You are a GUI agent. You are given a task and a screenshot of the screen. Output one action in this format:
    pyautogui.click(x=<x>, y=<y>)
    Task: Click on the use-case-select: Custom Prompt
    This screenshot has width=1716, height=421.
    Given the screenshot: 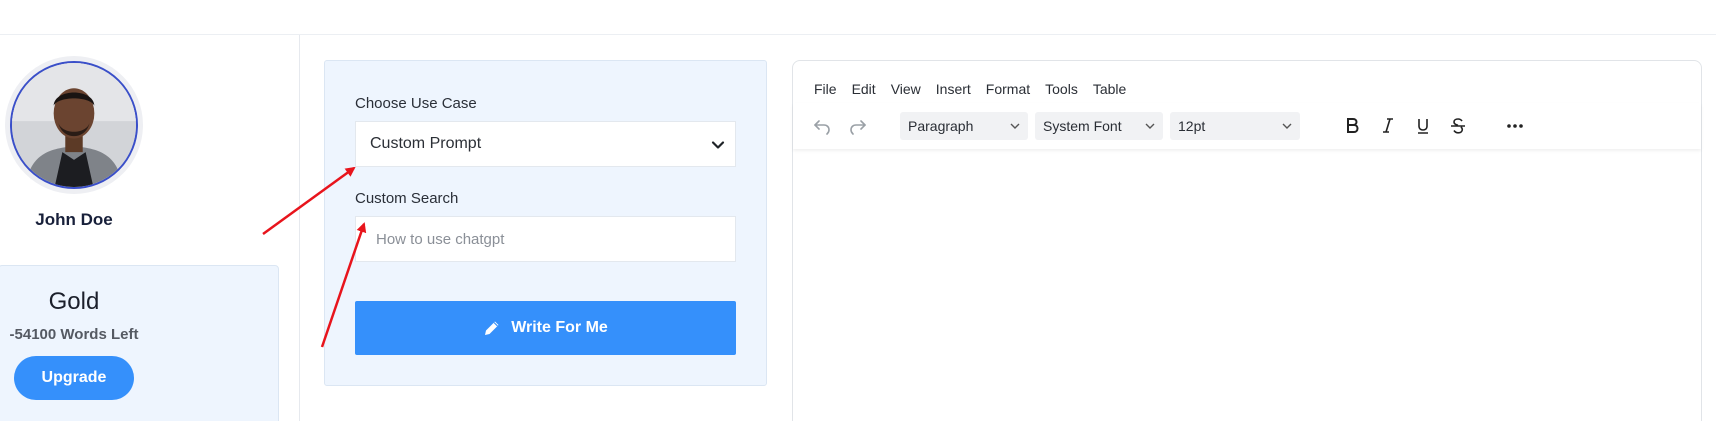 What is the action you would take?
    pyautogui.click(x=545, y=144)
    